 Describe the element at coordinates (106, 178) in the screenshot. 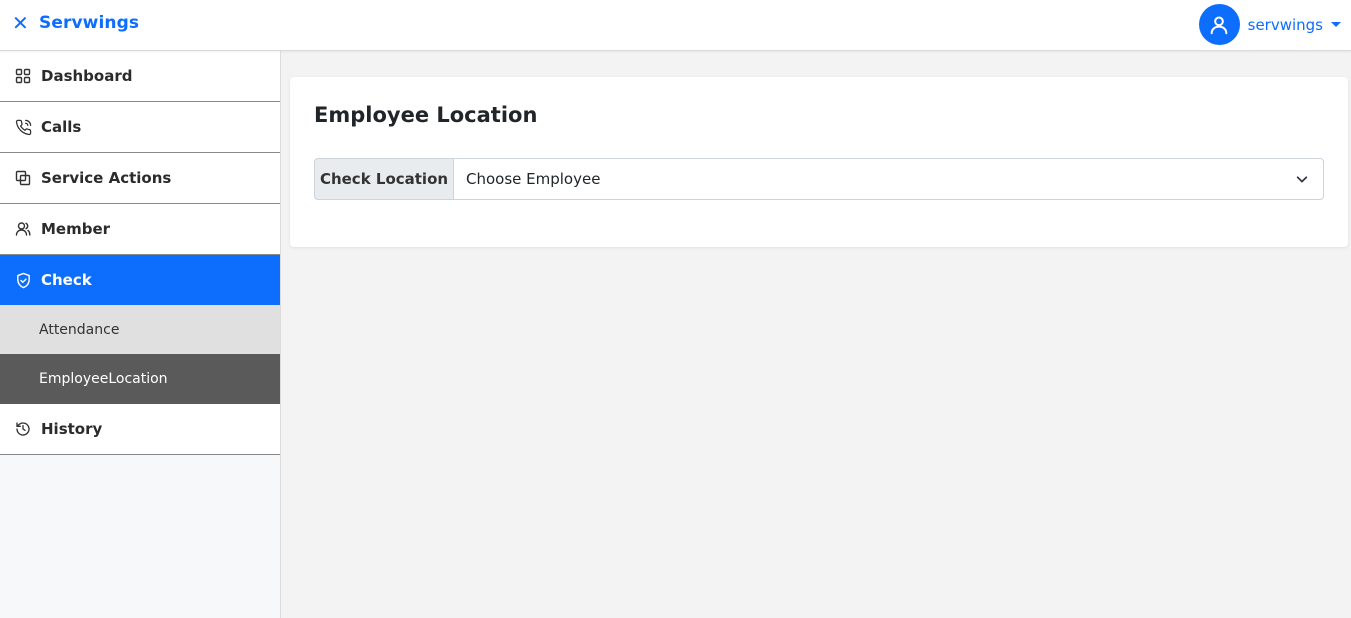

I see `sidebar-item-label: Service Actions` at that location.